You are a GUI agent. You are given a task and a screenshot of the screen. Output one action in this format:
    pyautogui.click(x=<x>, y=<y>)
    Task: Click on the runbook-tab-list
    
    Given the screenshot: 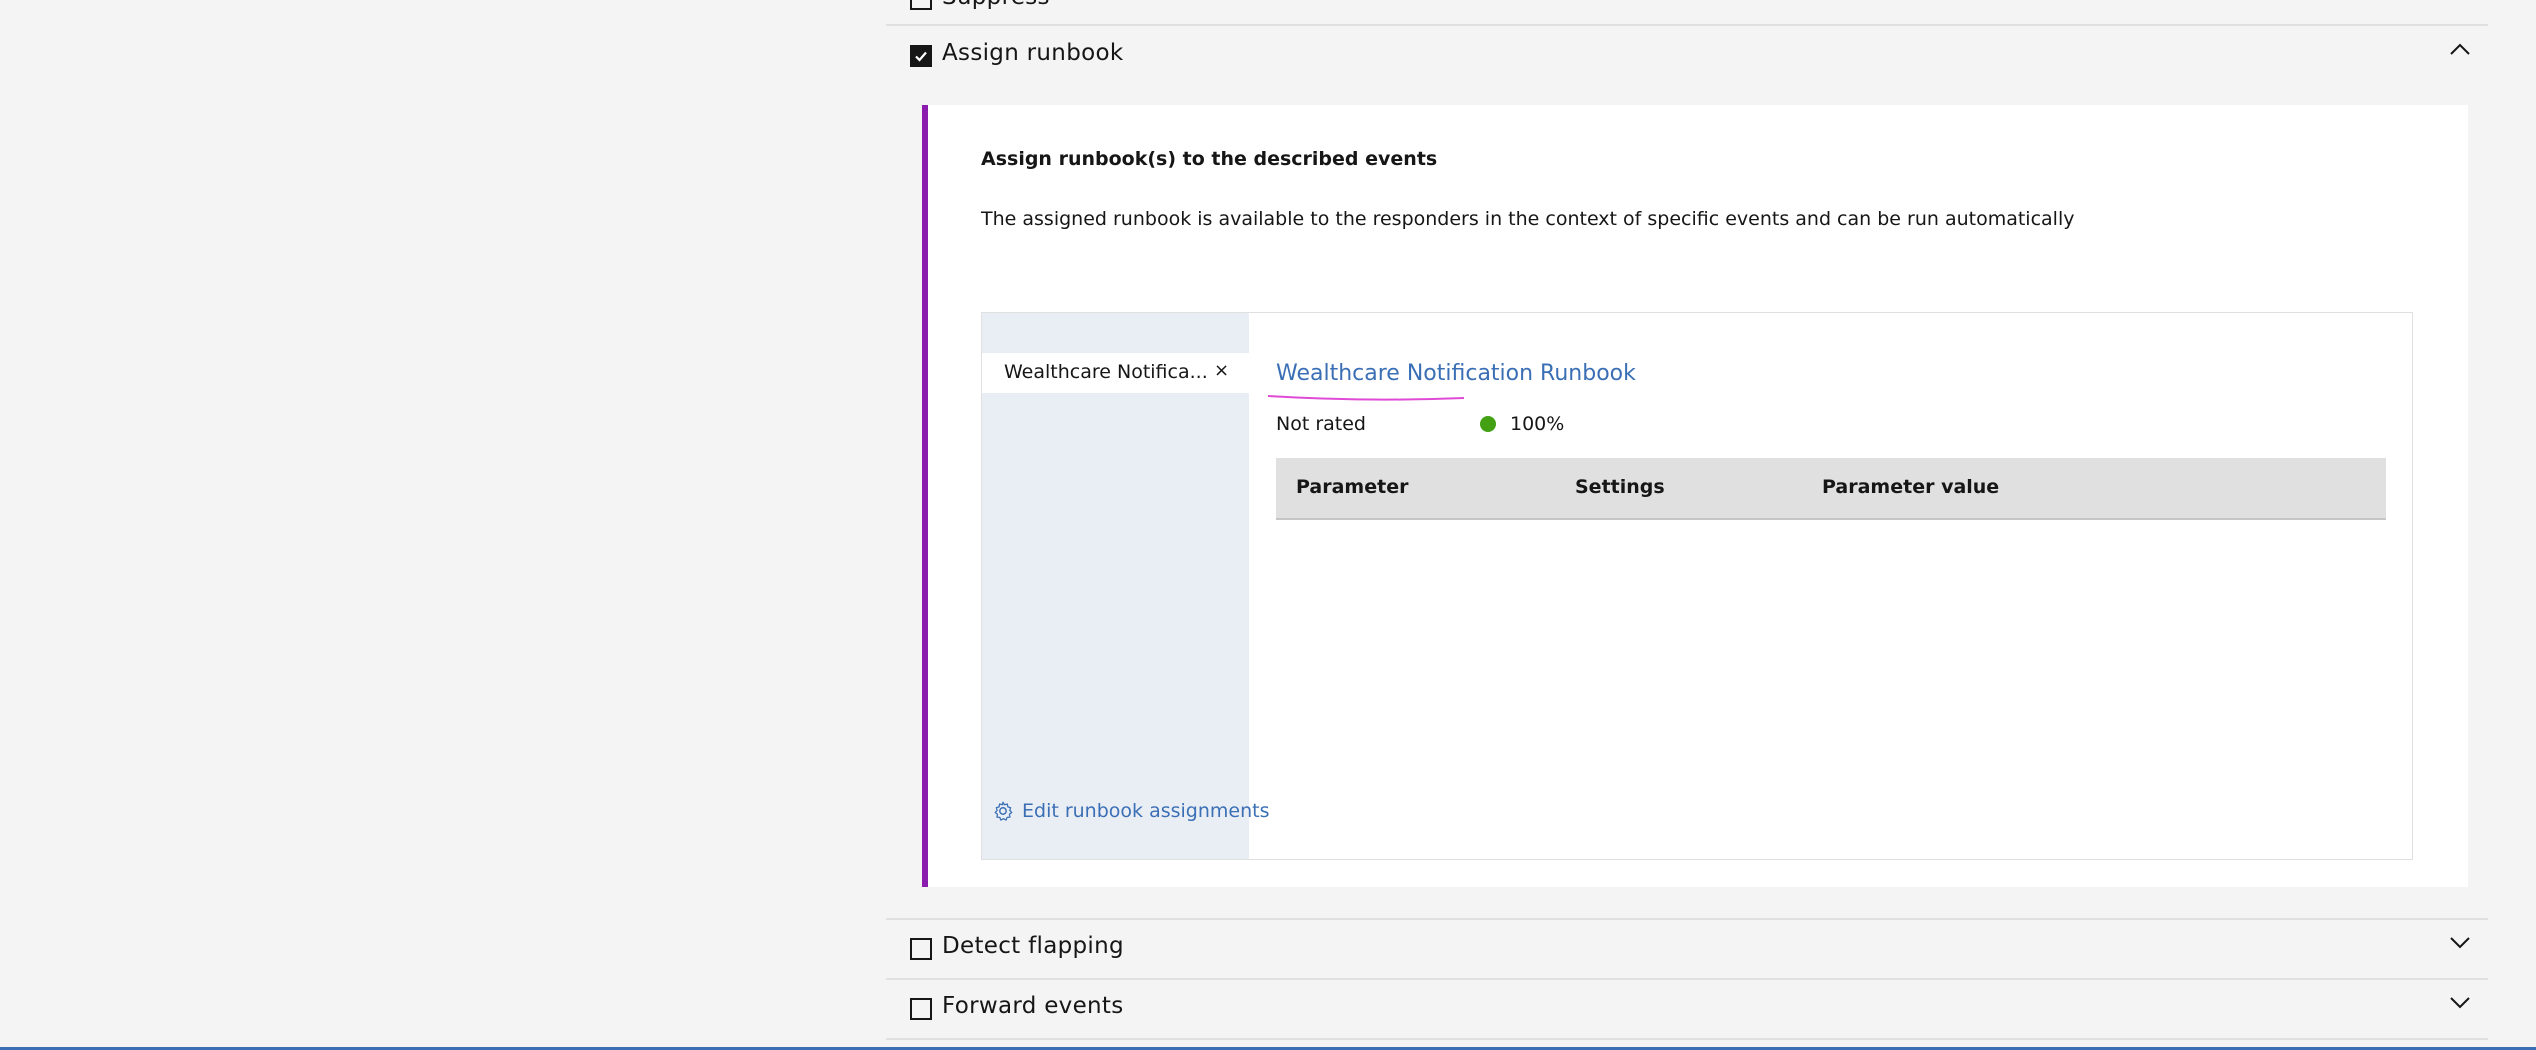 What is the action you would take?
    pyautogui.click(x=1115, y=586)
    